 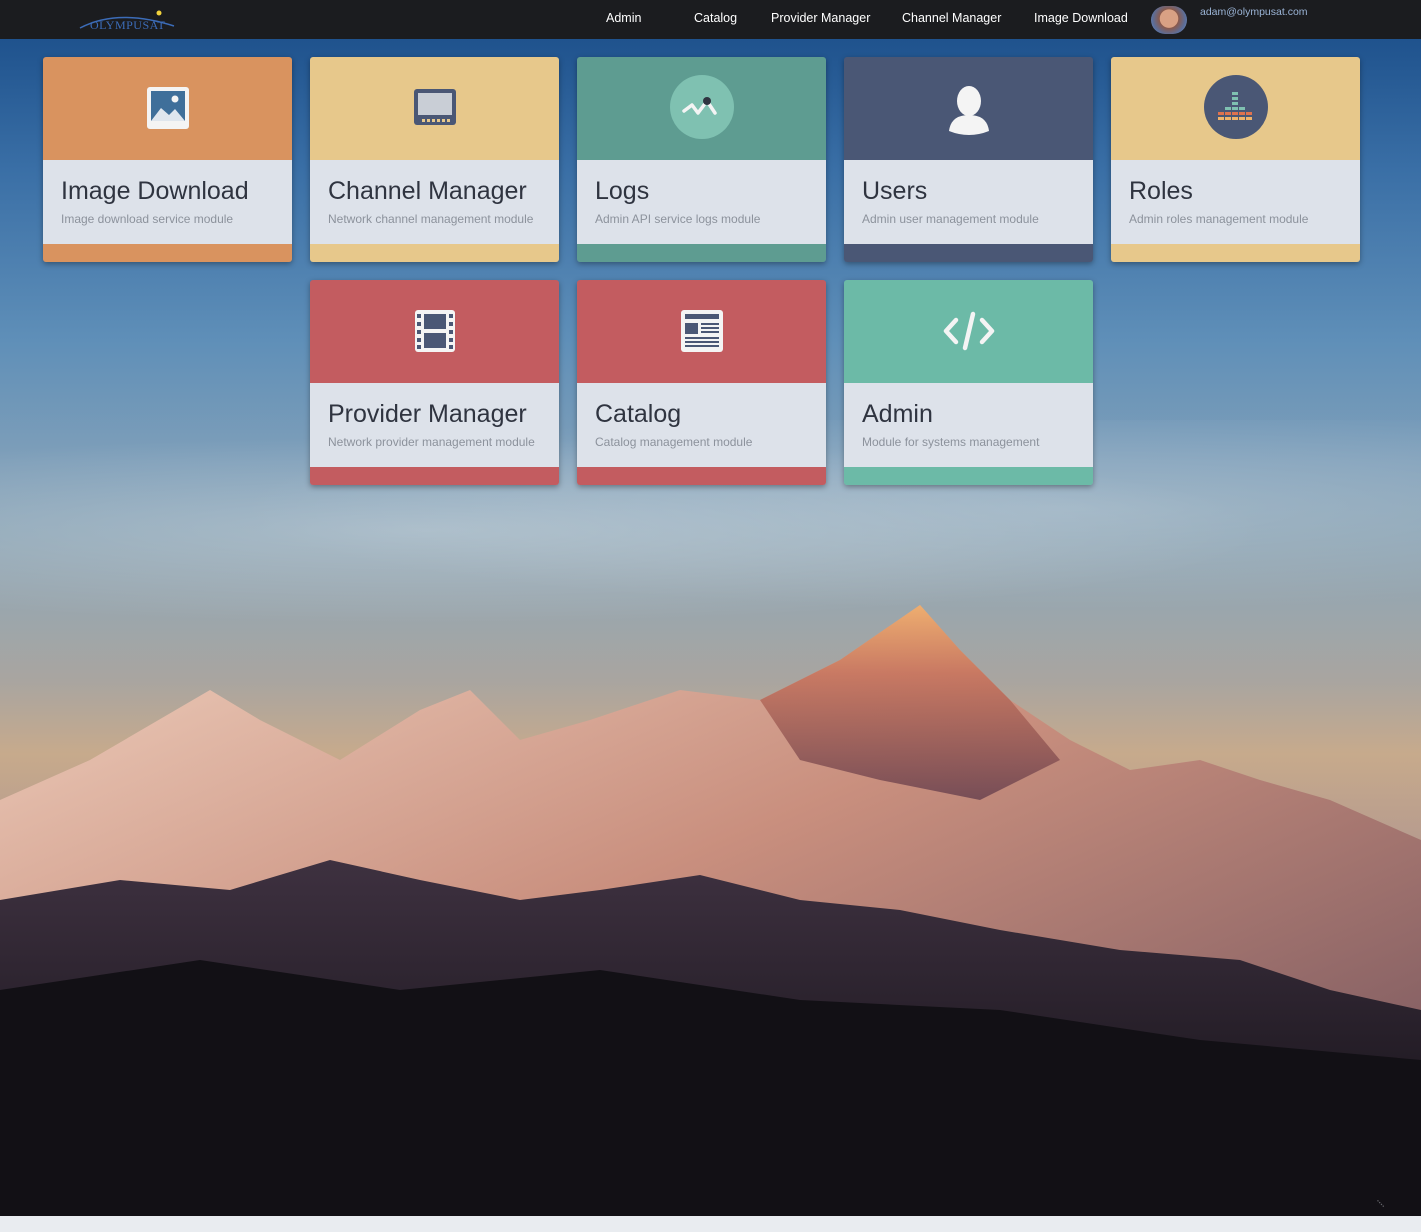 What do you see at coordinates (715, 18) in the screenshot?
I see `nav-link-catalog: Catalog` at bounding box center [715, 18].